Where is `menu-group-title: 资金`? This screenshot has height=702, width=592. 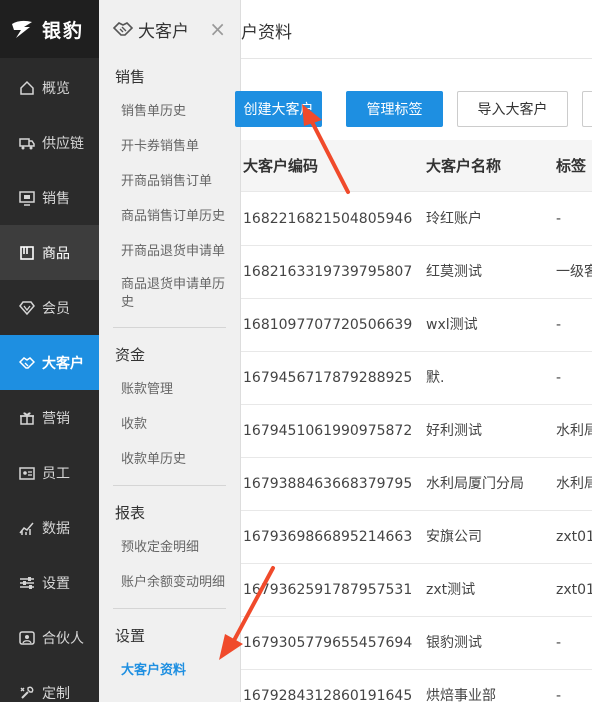
menu-group-title: 资金 is located at coordinates (130, 354).